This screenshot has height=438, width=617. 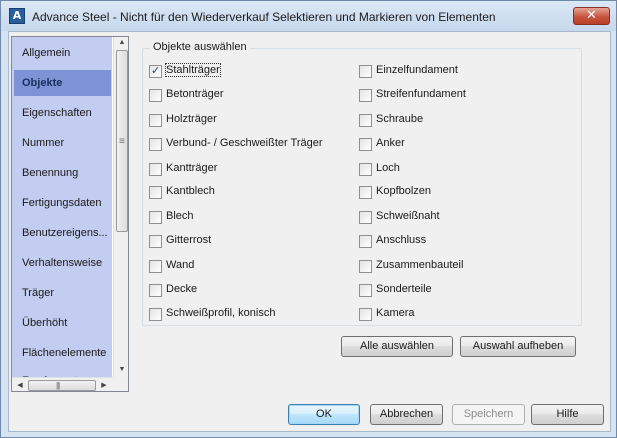 I want to click on help-button: Hilfe, so click(x=567, y=414).